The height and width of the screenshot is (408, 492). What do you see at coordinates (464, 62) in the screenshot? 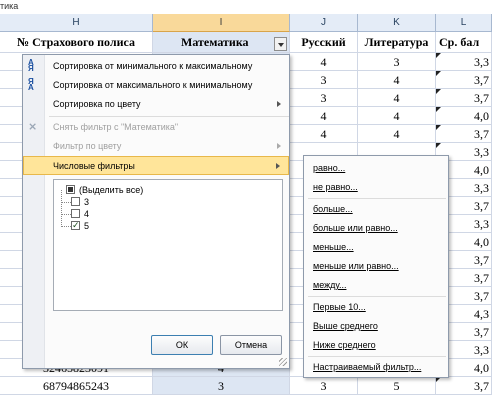
I see `avg-cell: 3,3` at bounding box center [464, 62].